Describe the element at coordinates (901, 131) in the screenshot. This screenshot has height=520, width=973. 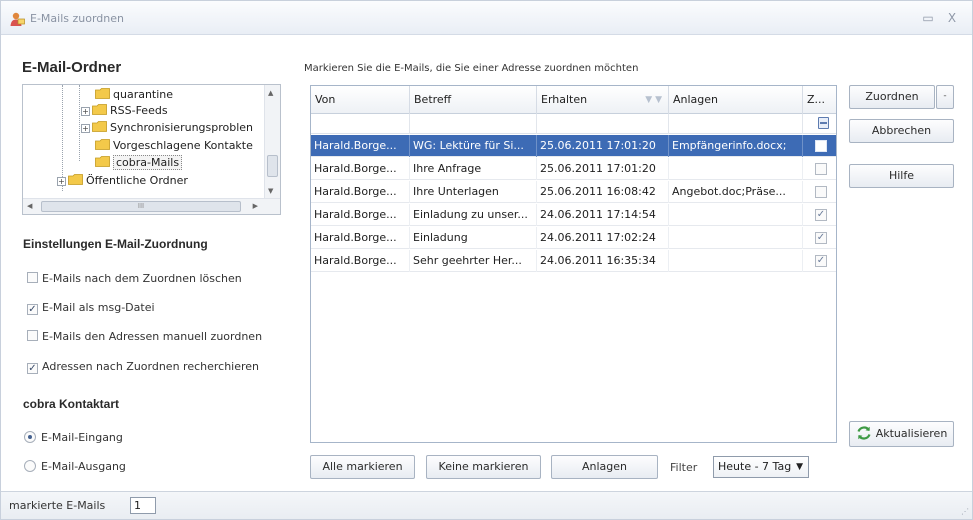
I see `cancel-button: Abbrechen` at that location.